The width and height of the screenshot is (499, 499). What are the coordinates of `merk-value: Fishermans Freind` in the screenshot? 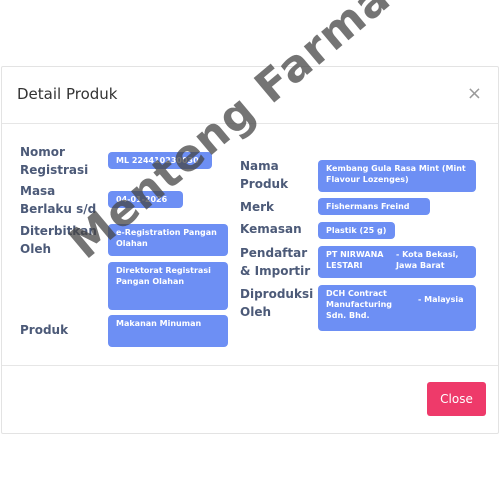 It's located at (374, 206).